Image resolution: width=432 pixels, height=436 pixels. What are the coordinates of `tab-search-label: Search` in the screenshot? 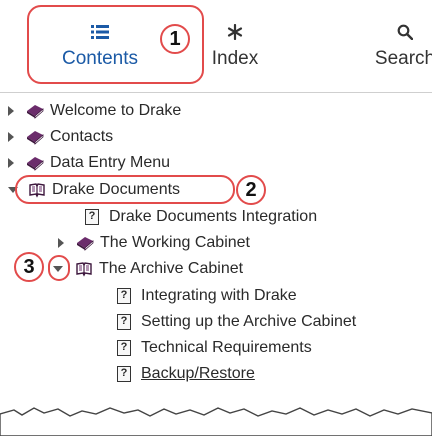 It's located at (403, 58).